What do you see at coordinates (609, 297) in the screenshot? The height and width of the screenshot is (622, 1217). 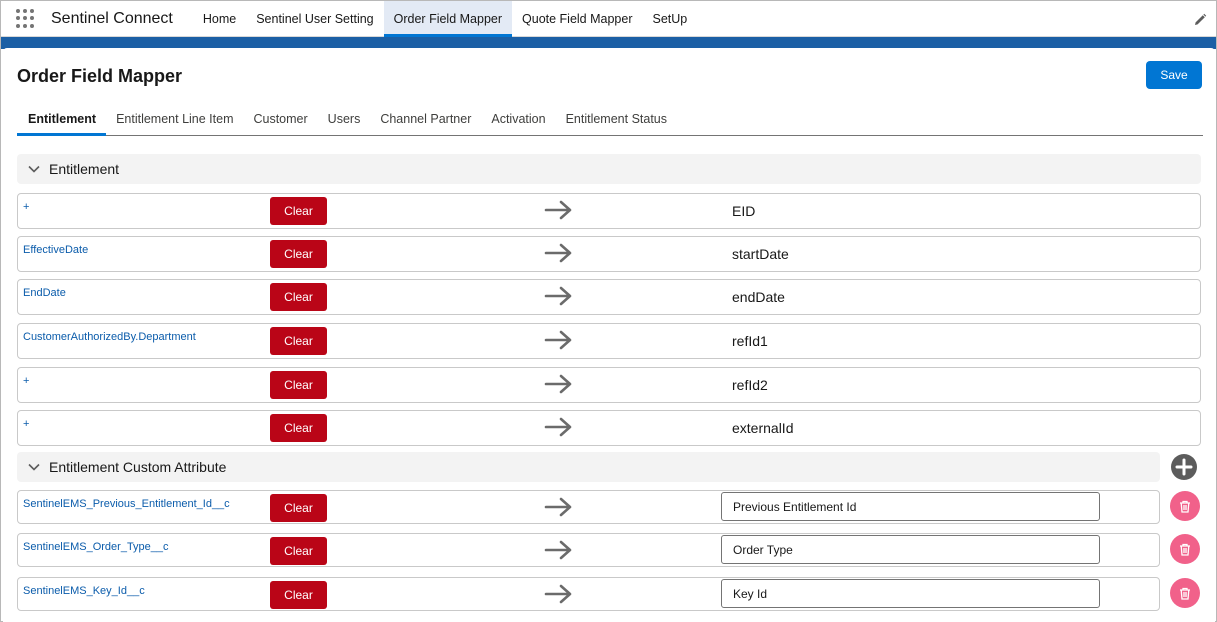 I see `mapping-row: EndDate Clear endDate` at bounding box center [609, 297].